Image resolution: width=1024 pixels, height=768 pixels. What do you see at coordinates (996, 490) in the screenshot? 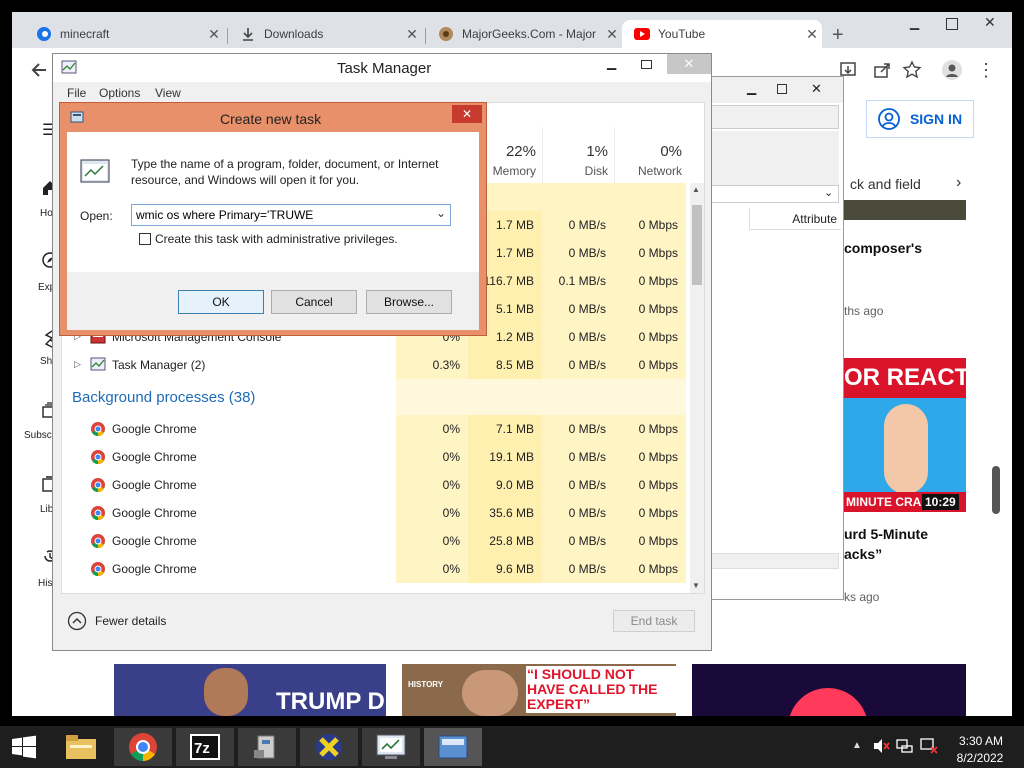
I see `page-scrollbar-thumb` at bounding box center [996, 490].